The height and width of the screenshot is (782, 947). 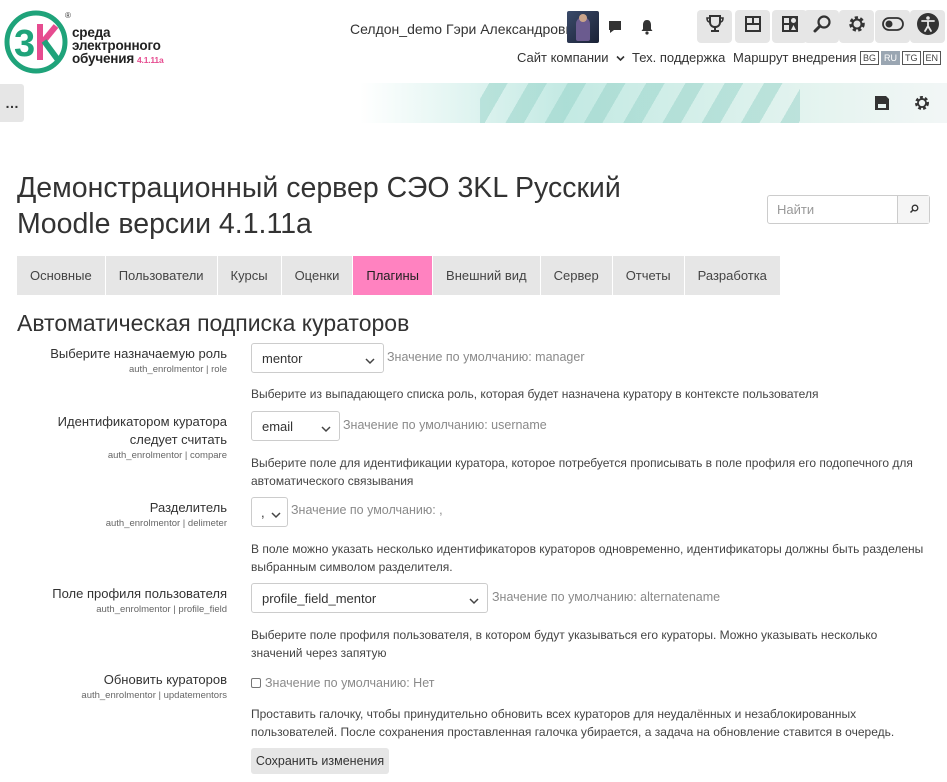 What do you see at coordinates (870, 58) in the screenshot?
I see `lang-bg: BG` at bounding box center [870, 58].